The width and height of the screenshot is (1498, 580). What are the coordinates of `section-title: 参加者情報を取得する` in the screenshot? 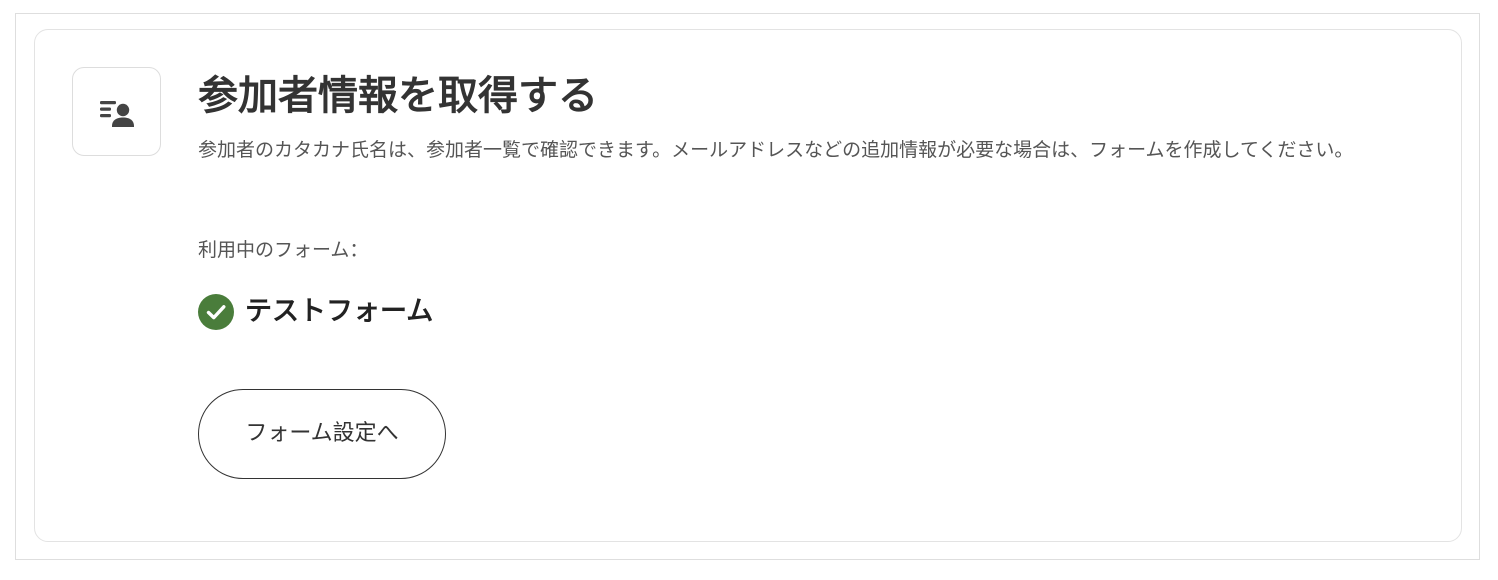 It's located at (398, 96).